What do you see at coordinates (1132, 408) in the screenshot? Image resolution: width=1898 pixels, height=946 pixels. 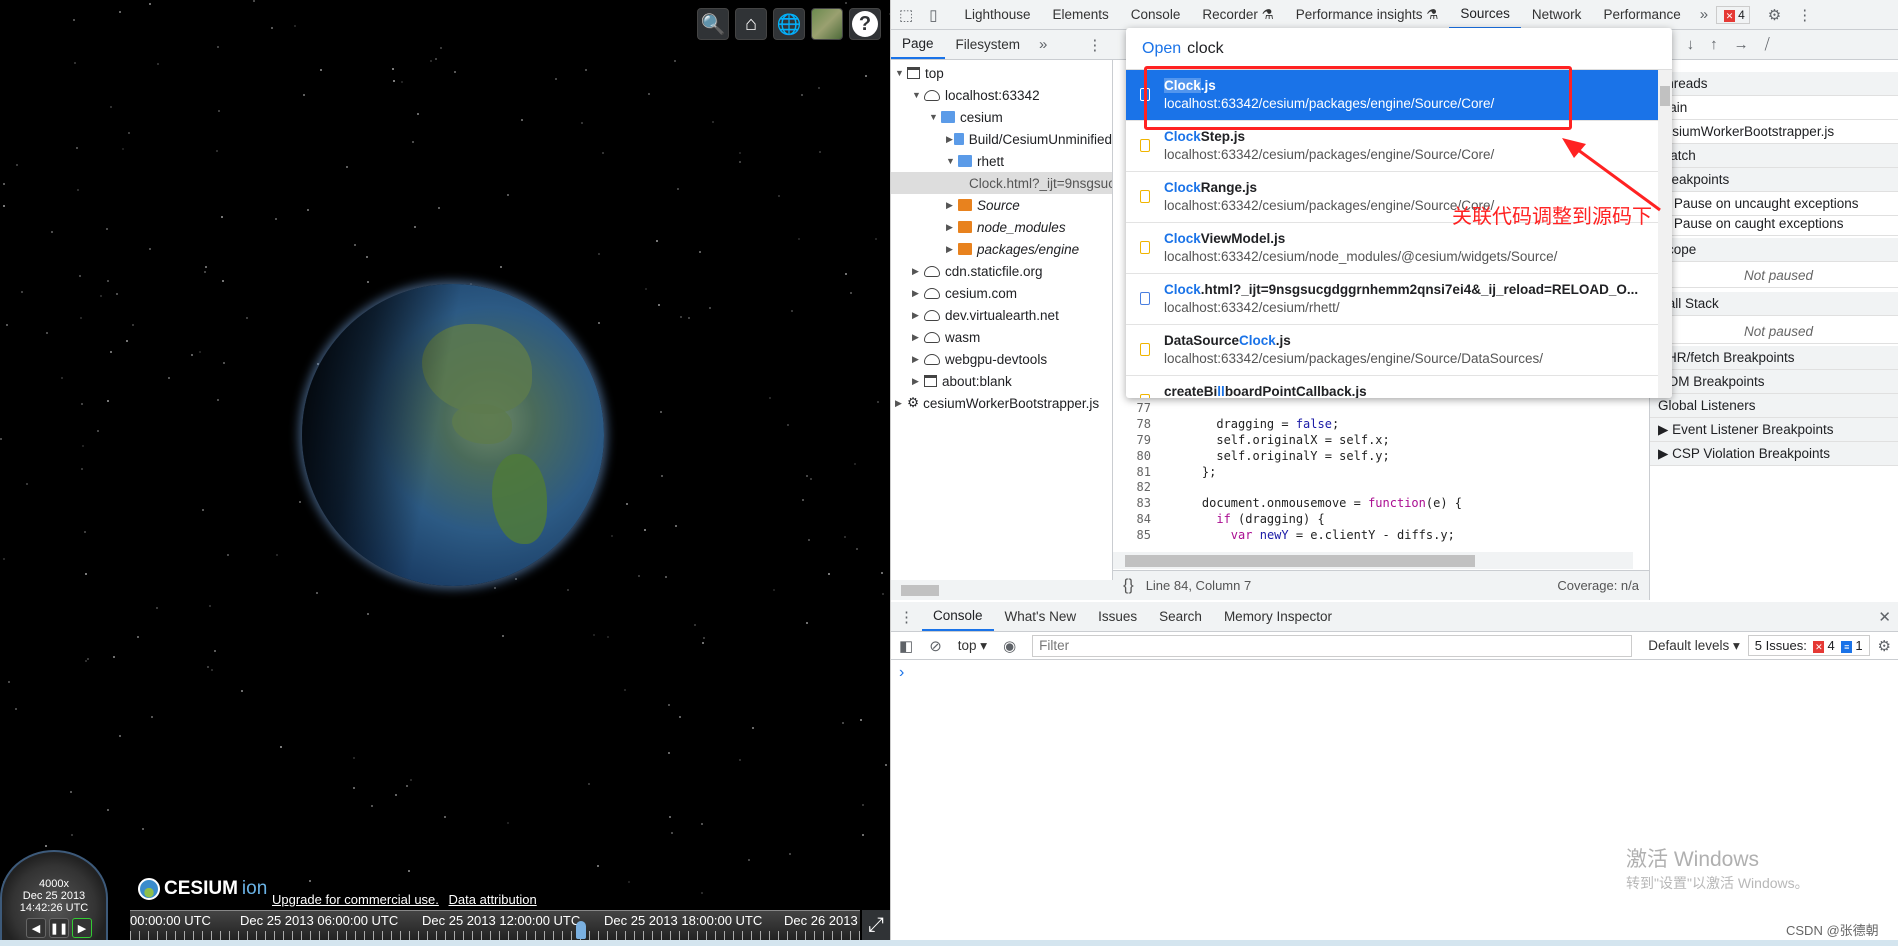 I see `line-number: 77` at bounding box center [1132, 408].